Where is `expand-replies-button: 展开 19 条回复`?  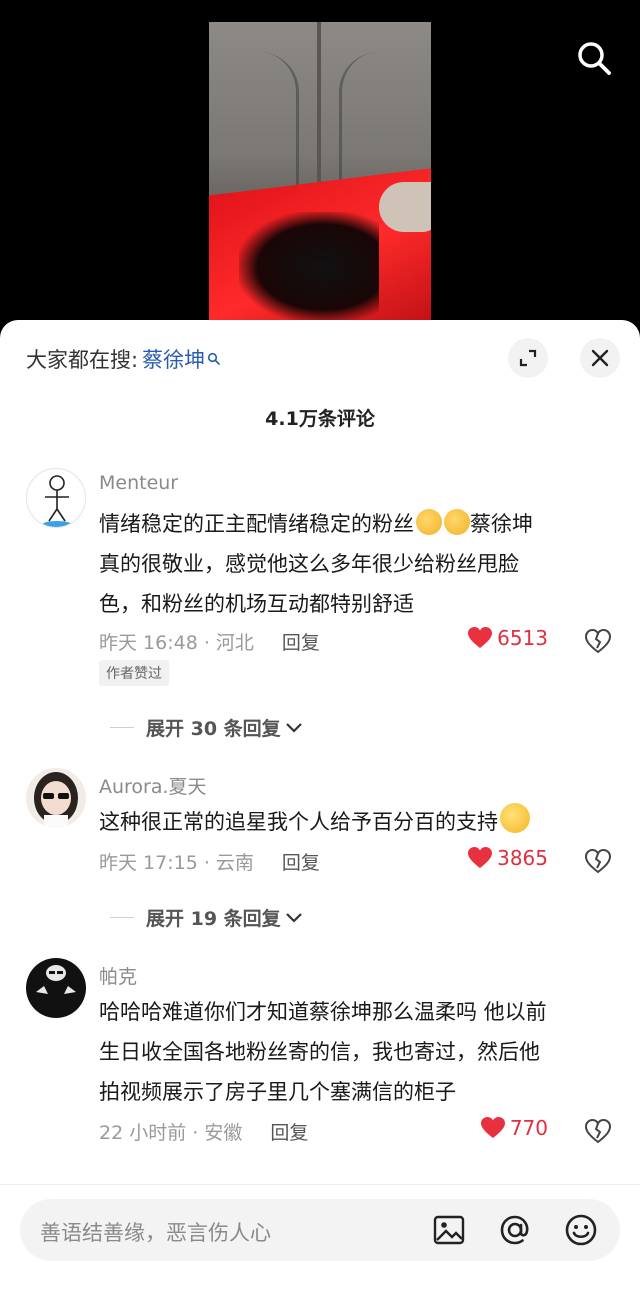
expand-replies-button: 展开 19 条回复 is located at coordinates (206, 917).